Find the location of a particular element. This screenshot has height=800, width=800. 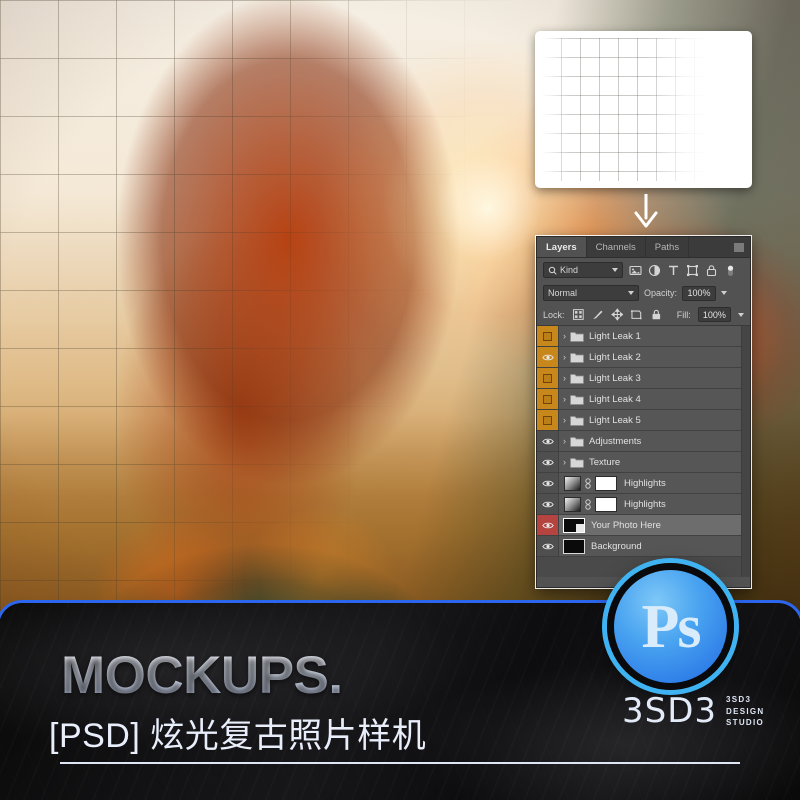

lock-position-icon is located at coordinates (617, 314).